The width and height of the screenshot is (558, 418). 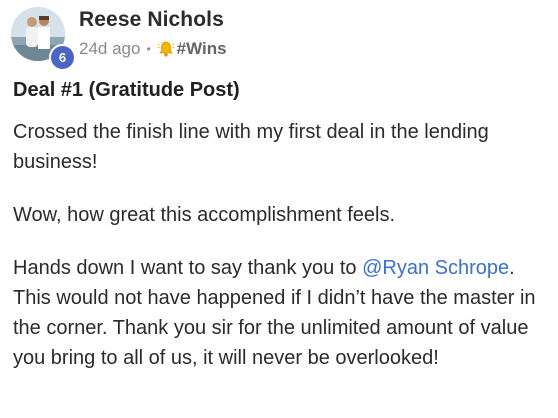 What do you see at coordinates (126, 90) in the screenshot?
I see `post-title: Deal #1 (Gratitude Post)` at bounding box center [126, 90].